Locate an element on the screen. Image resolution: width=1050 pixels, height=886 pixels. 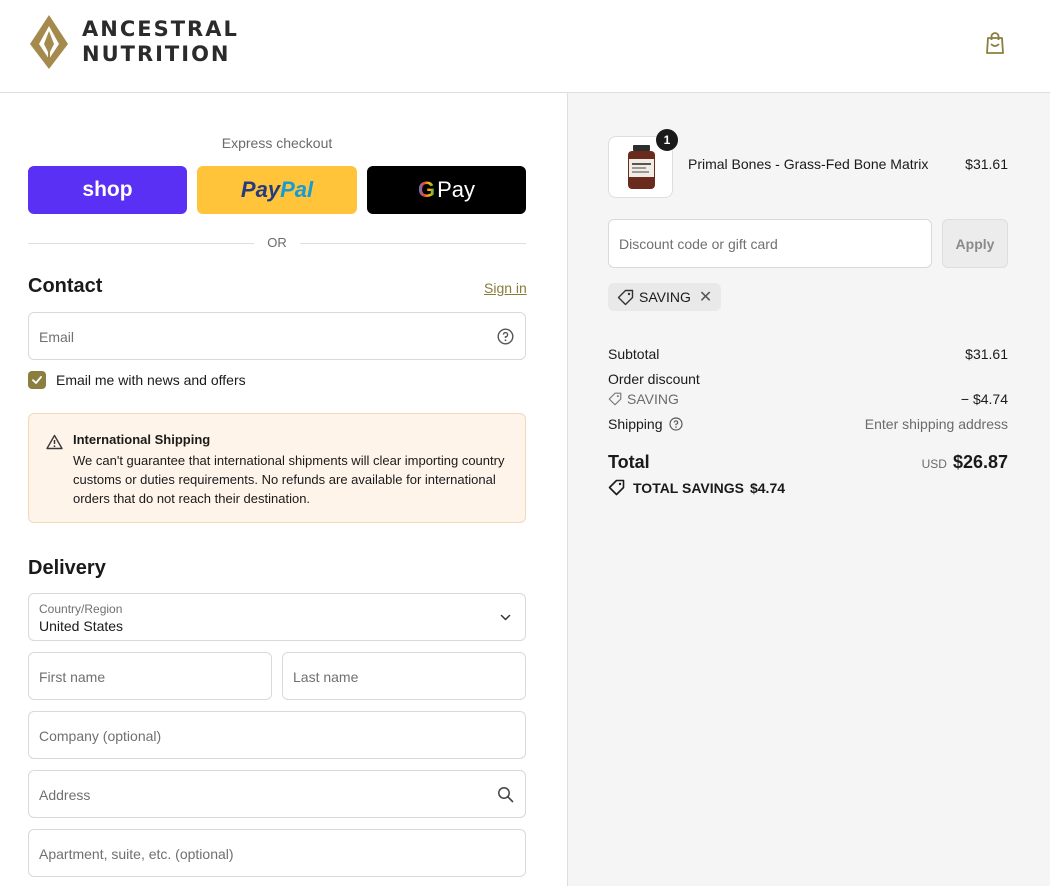
order-discount-label: Order discount is located at coordinates (654, 379).